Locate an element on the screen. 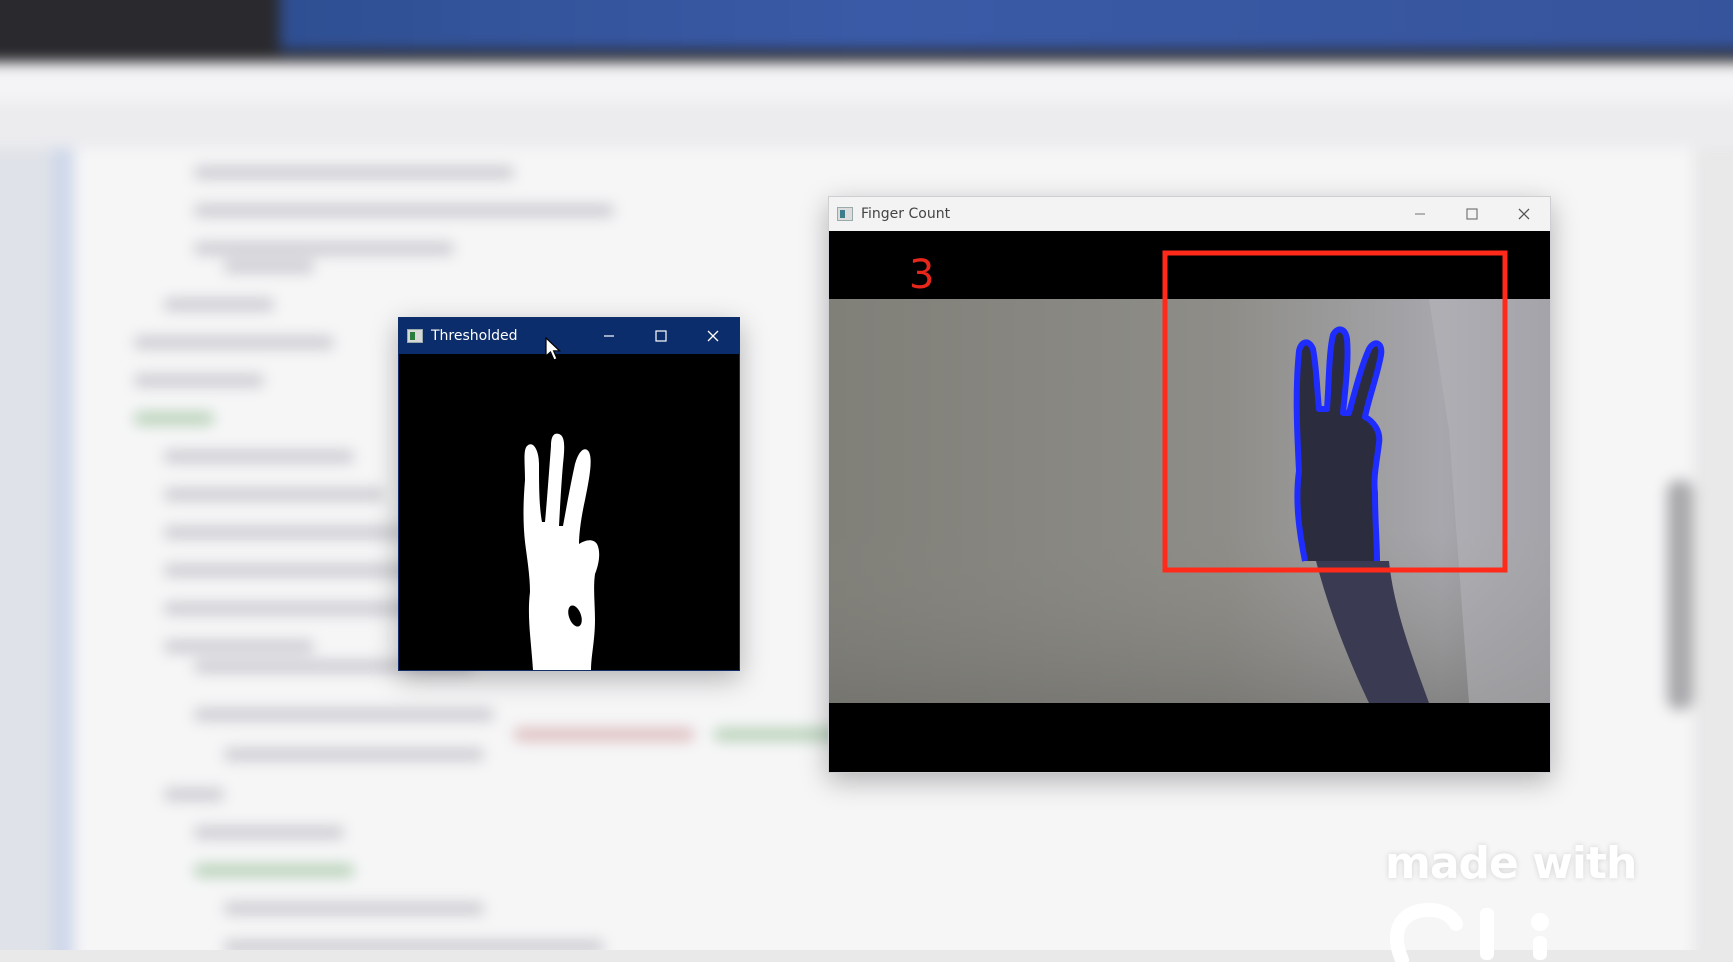 The height and width of the screenshot is (962, 1733). thresholded-window: Thresholded is located at coordinates (569, 494).